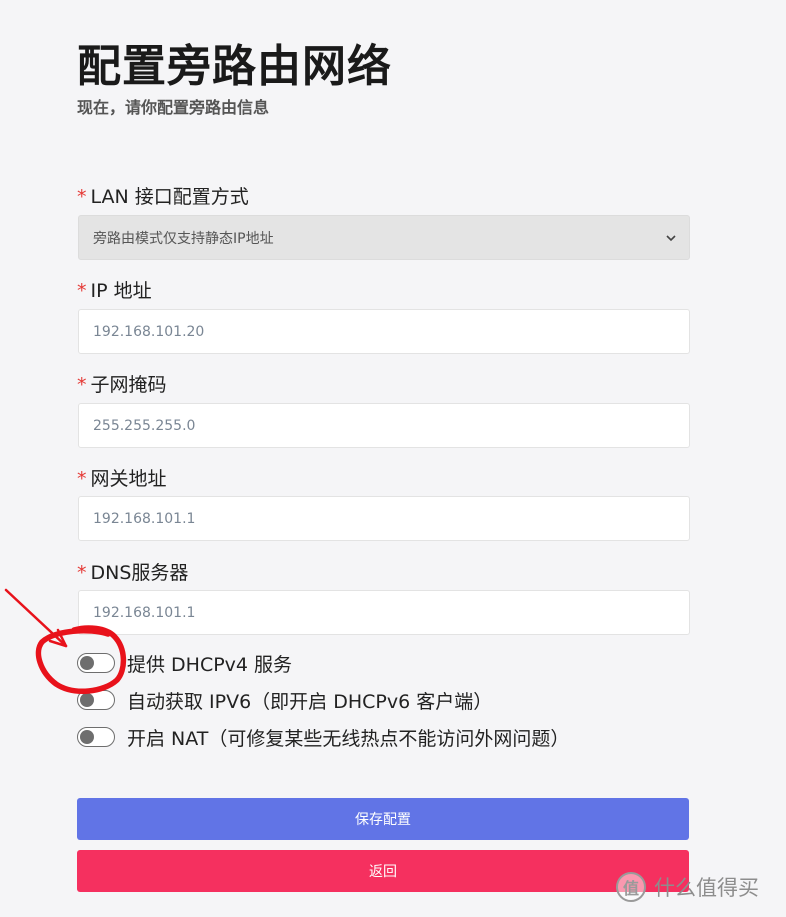  I want to click on nat-toggle-label: 开启 NAT（可修复某些无线热点不能访问外网问题）, so click(348, 738).